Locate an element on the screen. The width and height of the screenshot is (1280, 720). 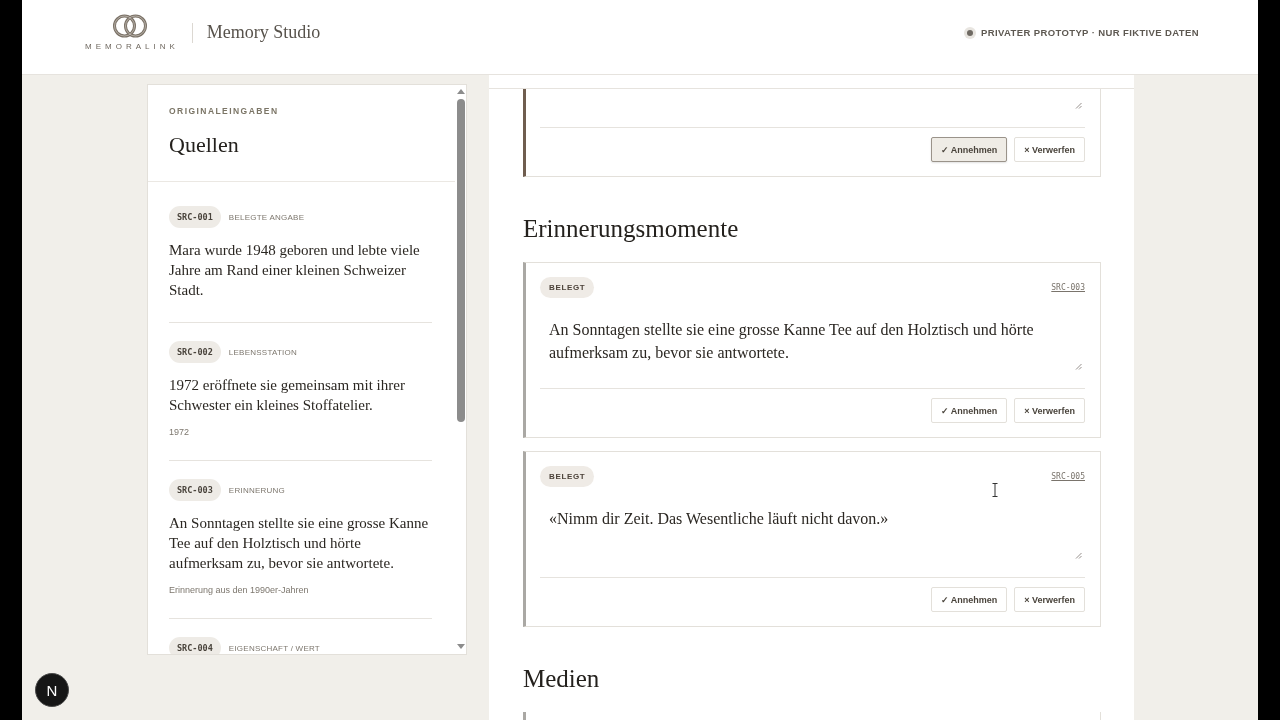
scroll-up-icon is located at coordinates (460, 91).